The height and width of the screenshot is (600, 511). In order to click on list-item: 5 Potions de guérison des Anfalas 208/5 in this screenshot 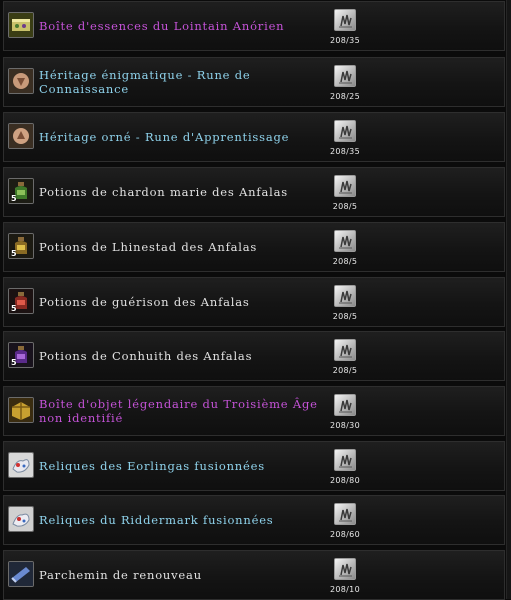, I will do `click(254, 302)`.